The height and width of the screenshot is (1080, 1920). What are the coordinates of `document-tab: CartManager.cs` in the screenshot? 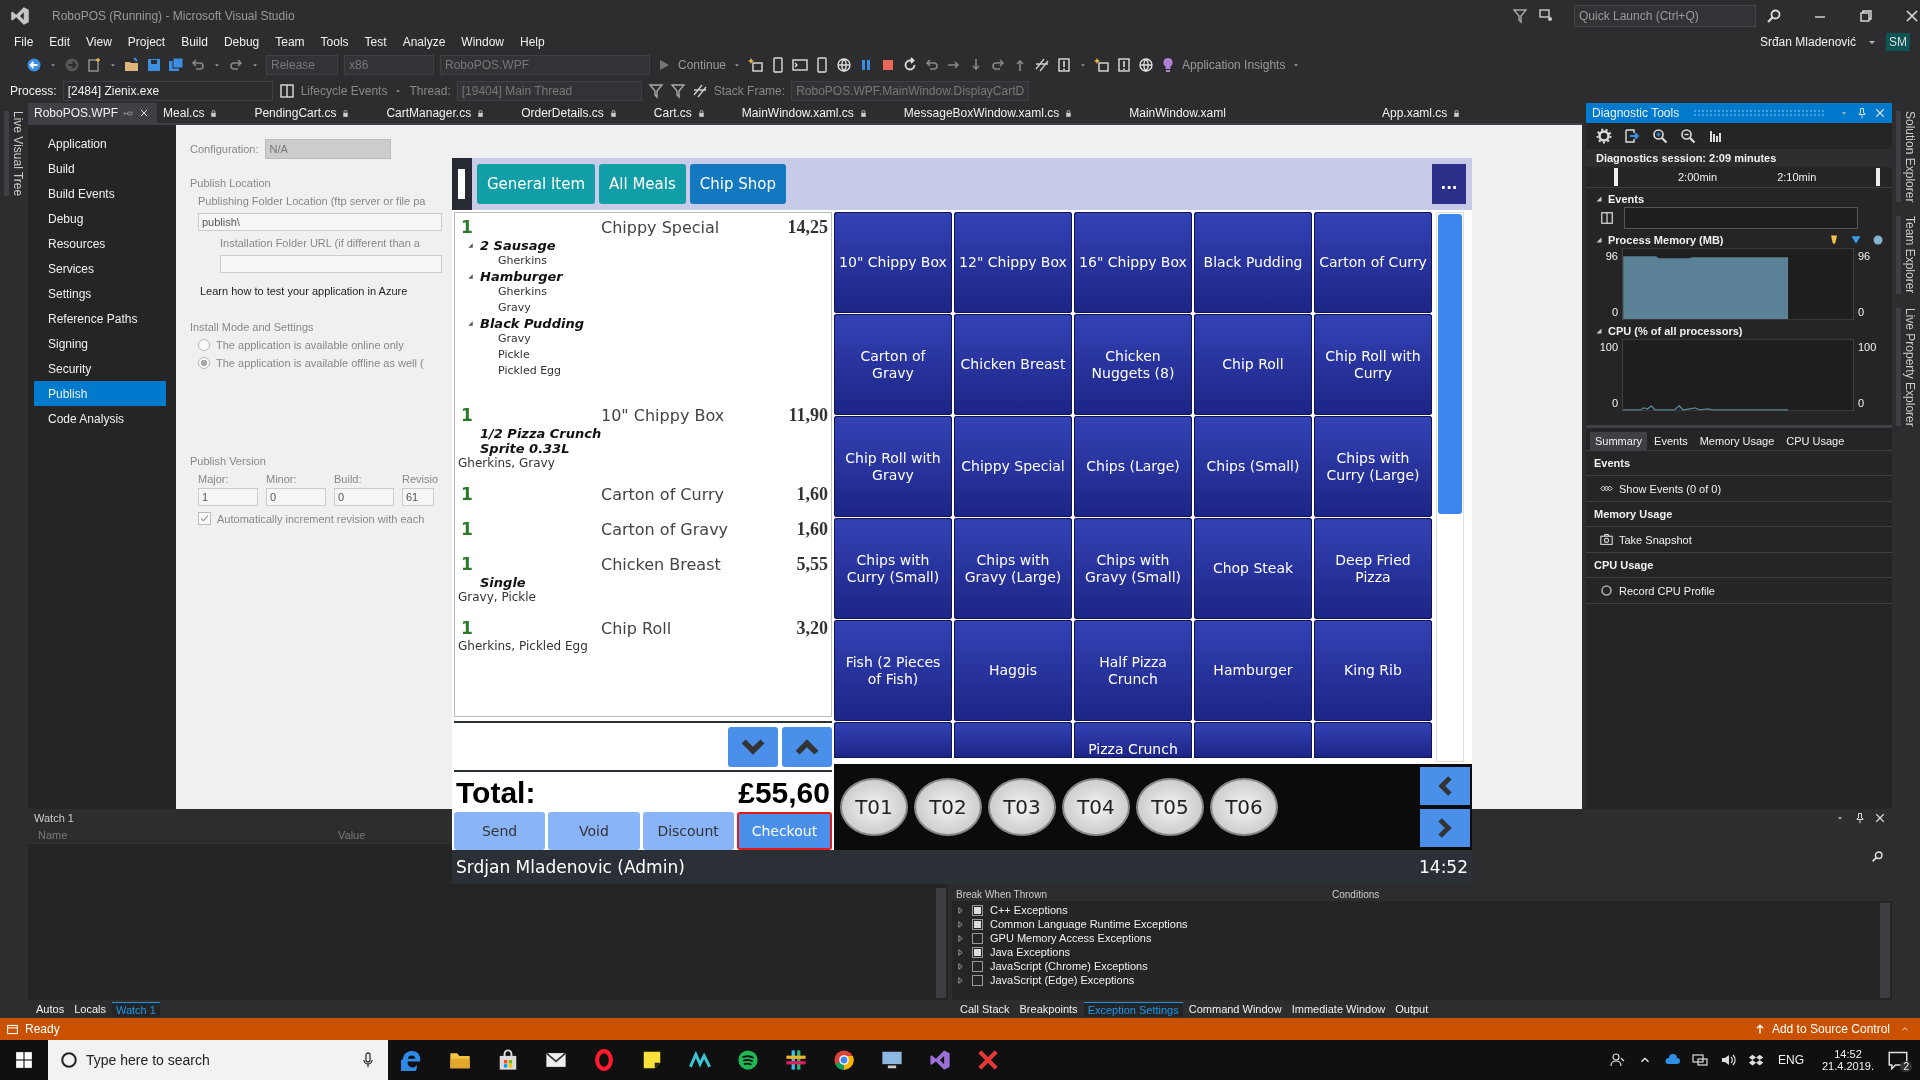 It's located at (448, 113).